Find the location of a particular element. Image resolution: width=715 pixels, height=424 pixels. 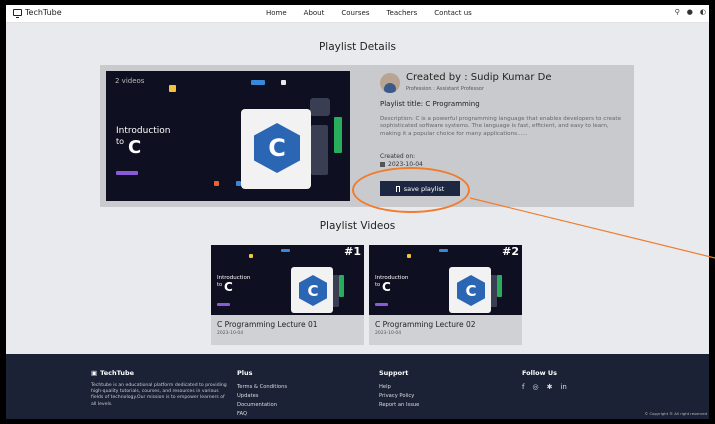

brand-name: TechTube is located at coordinates (43, 12).